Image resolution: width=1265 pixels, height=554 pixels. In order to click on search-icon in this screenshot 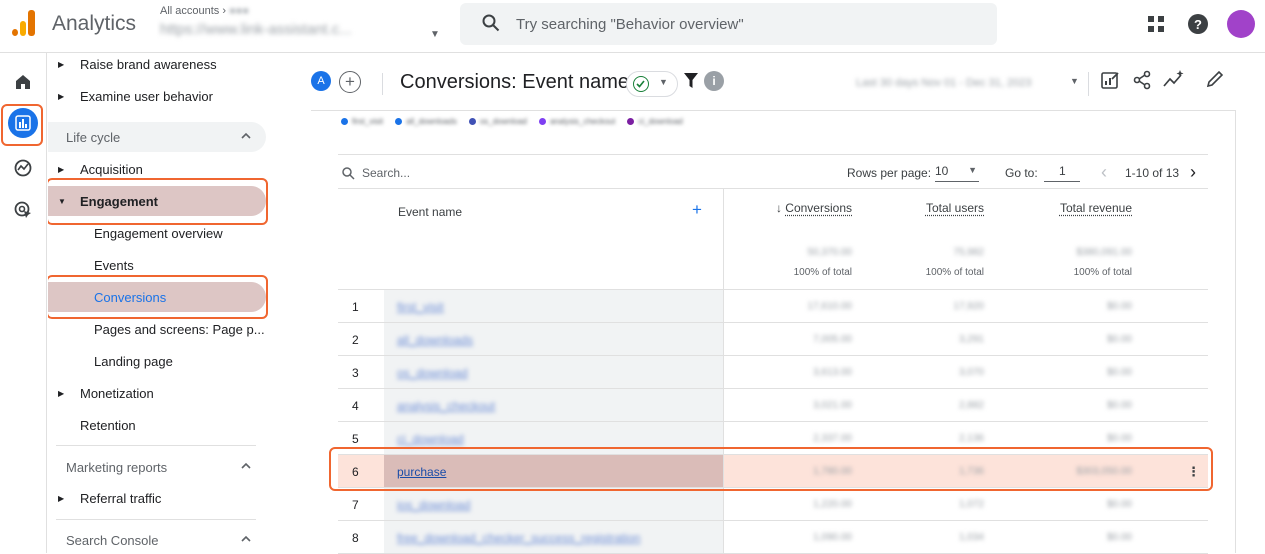, I will do `click(491, 23)`.